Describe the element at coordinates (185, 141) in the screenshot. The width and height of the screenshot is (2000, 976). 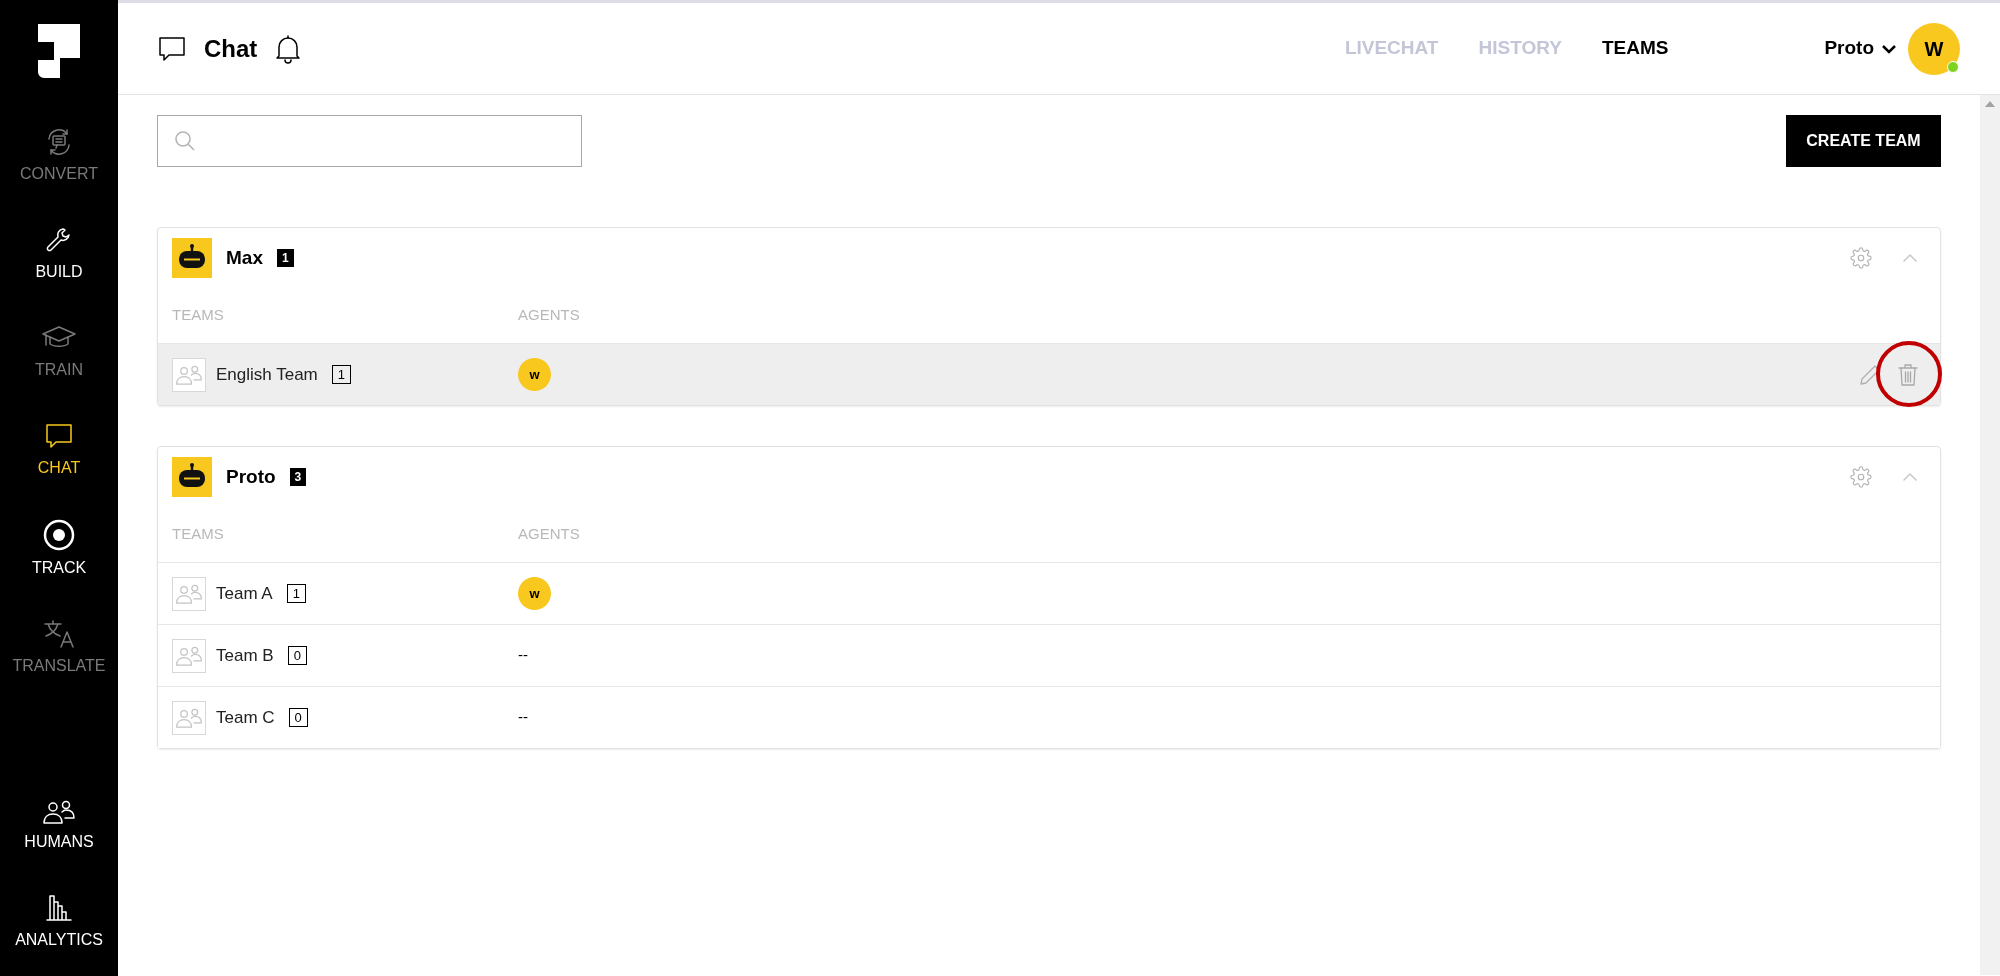
I see `search-icon` at that location.